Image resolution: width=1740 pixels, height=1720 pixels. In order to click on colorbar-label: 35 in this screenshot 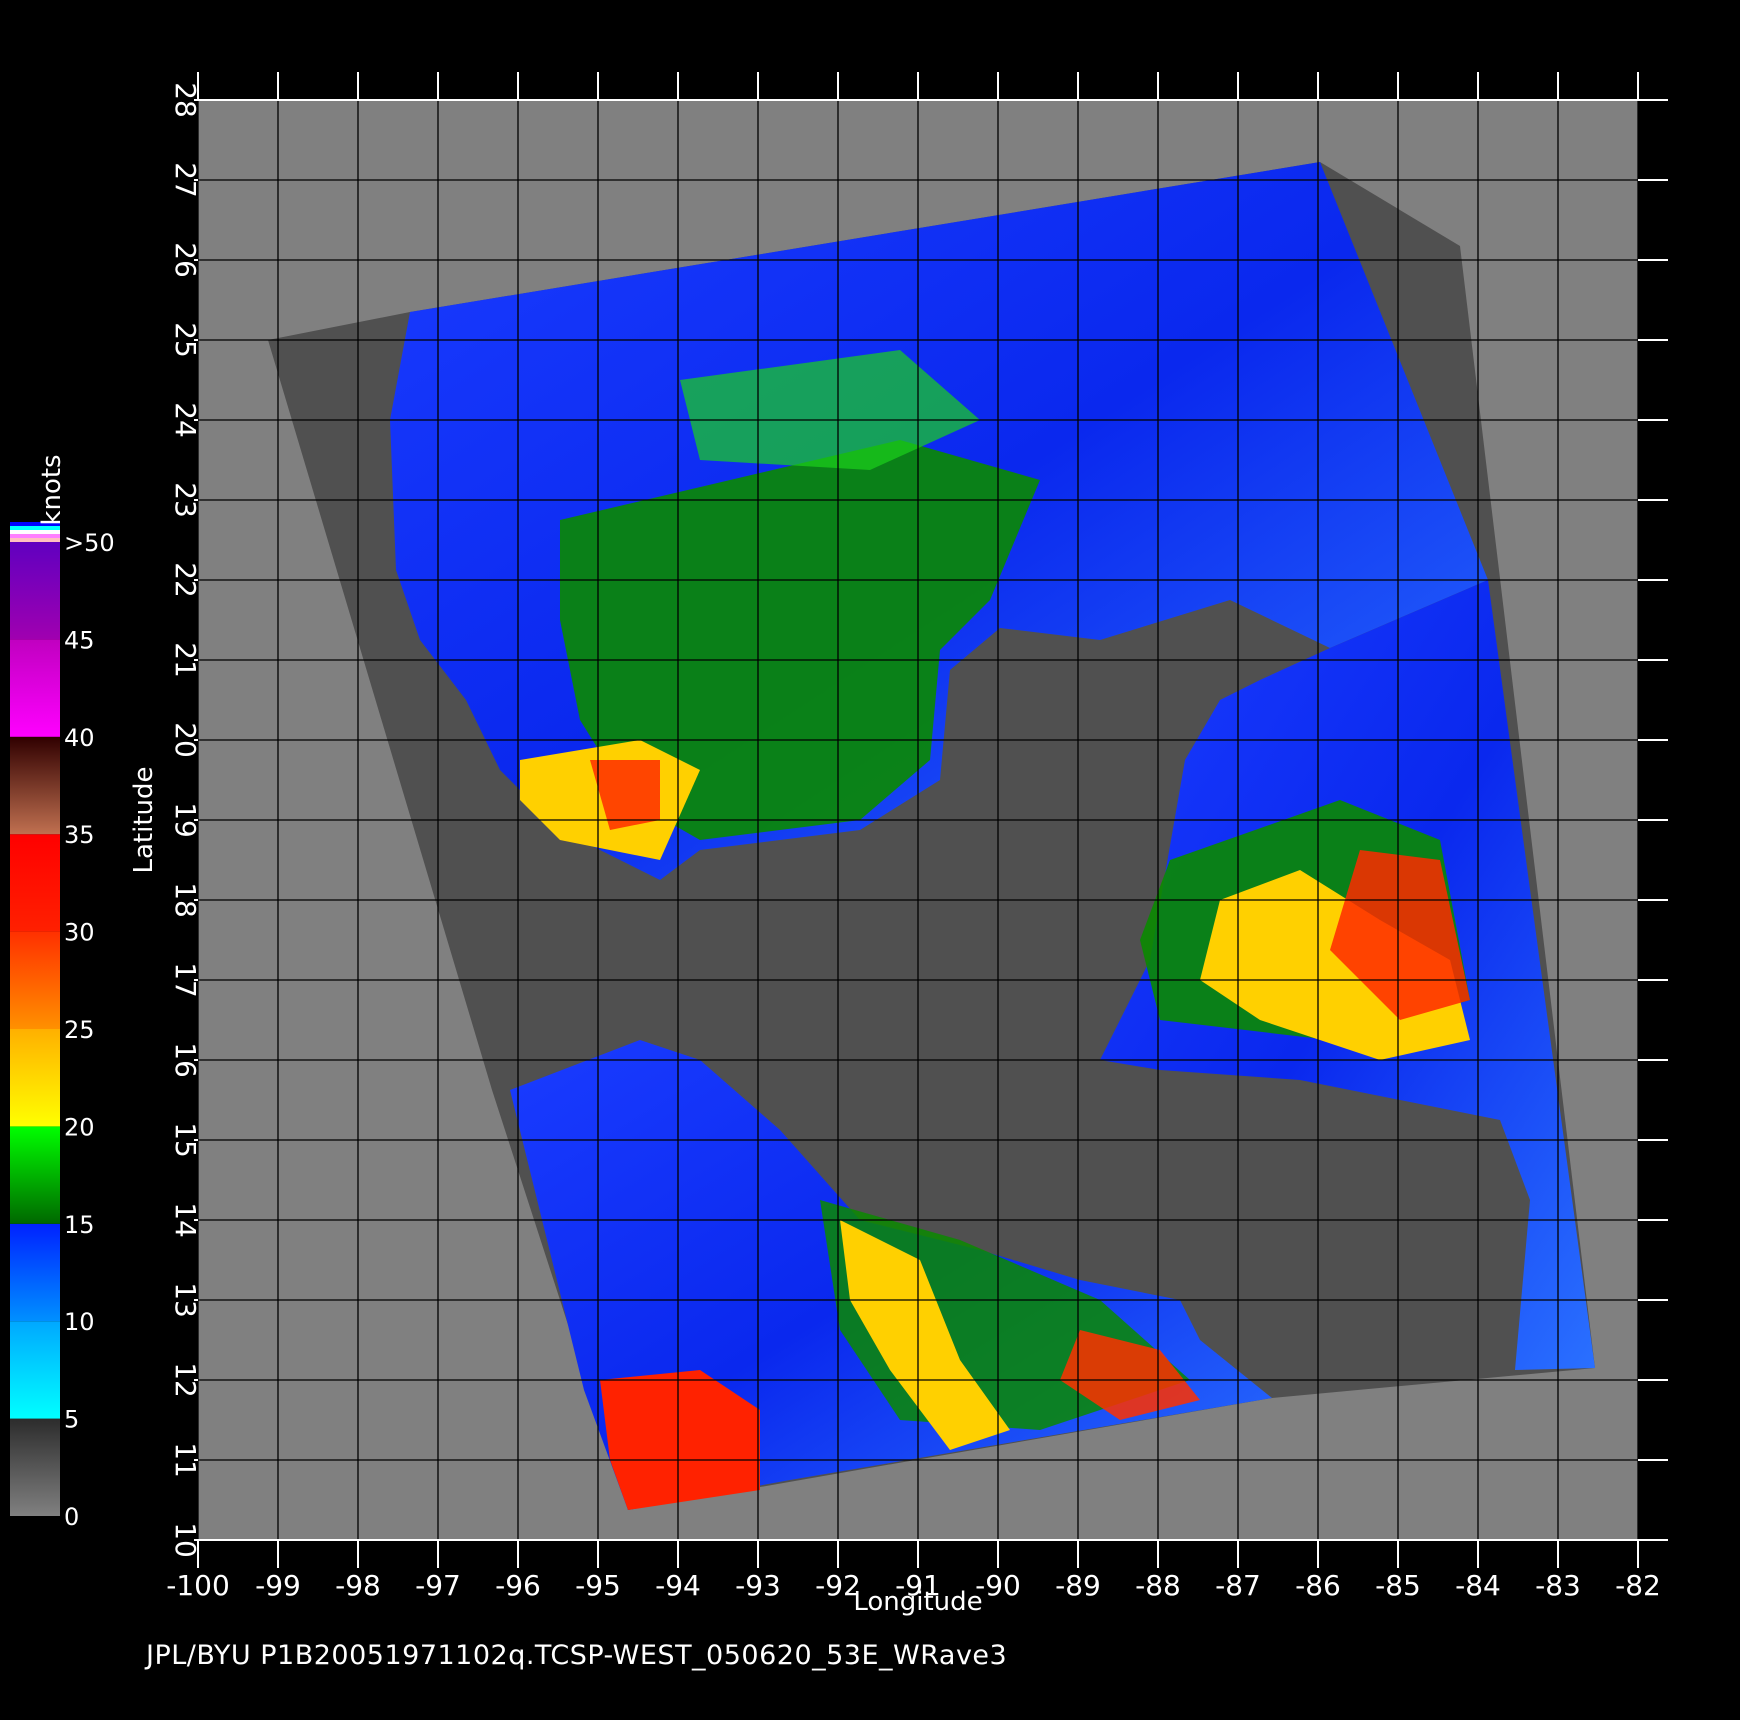, I will do `click(79, 835)`.